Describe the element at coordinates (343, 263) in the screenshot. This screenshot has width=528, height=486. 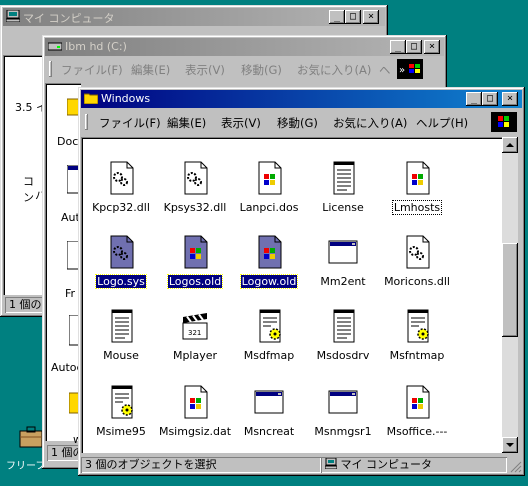
I see `file-item: Mm2ent` at that location.